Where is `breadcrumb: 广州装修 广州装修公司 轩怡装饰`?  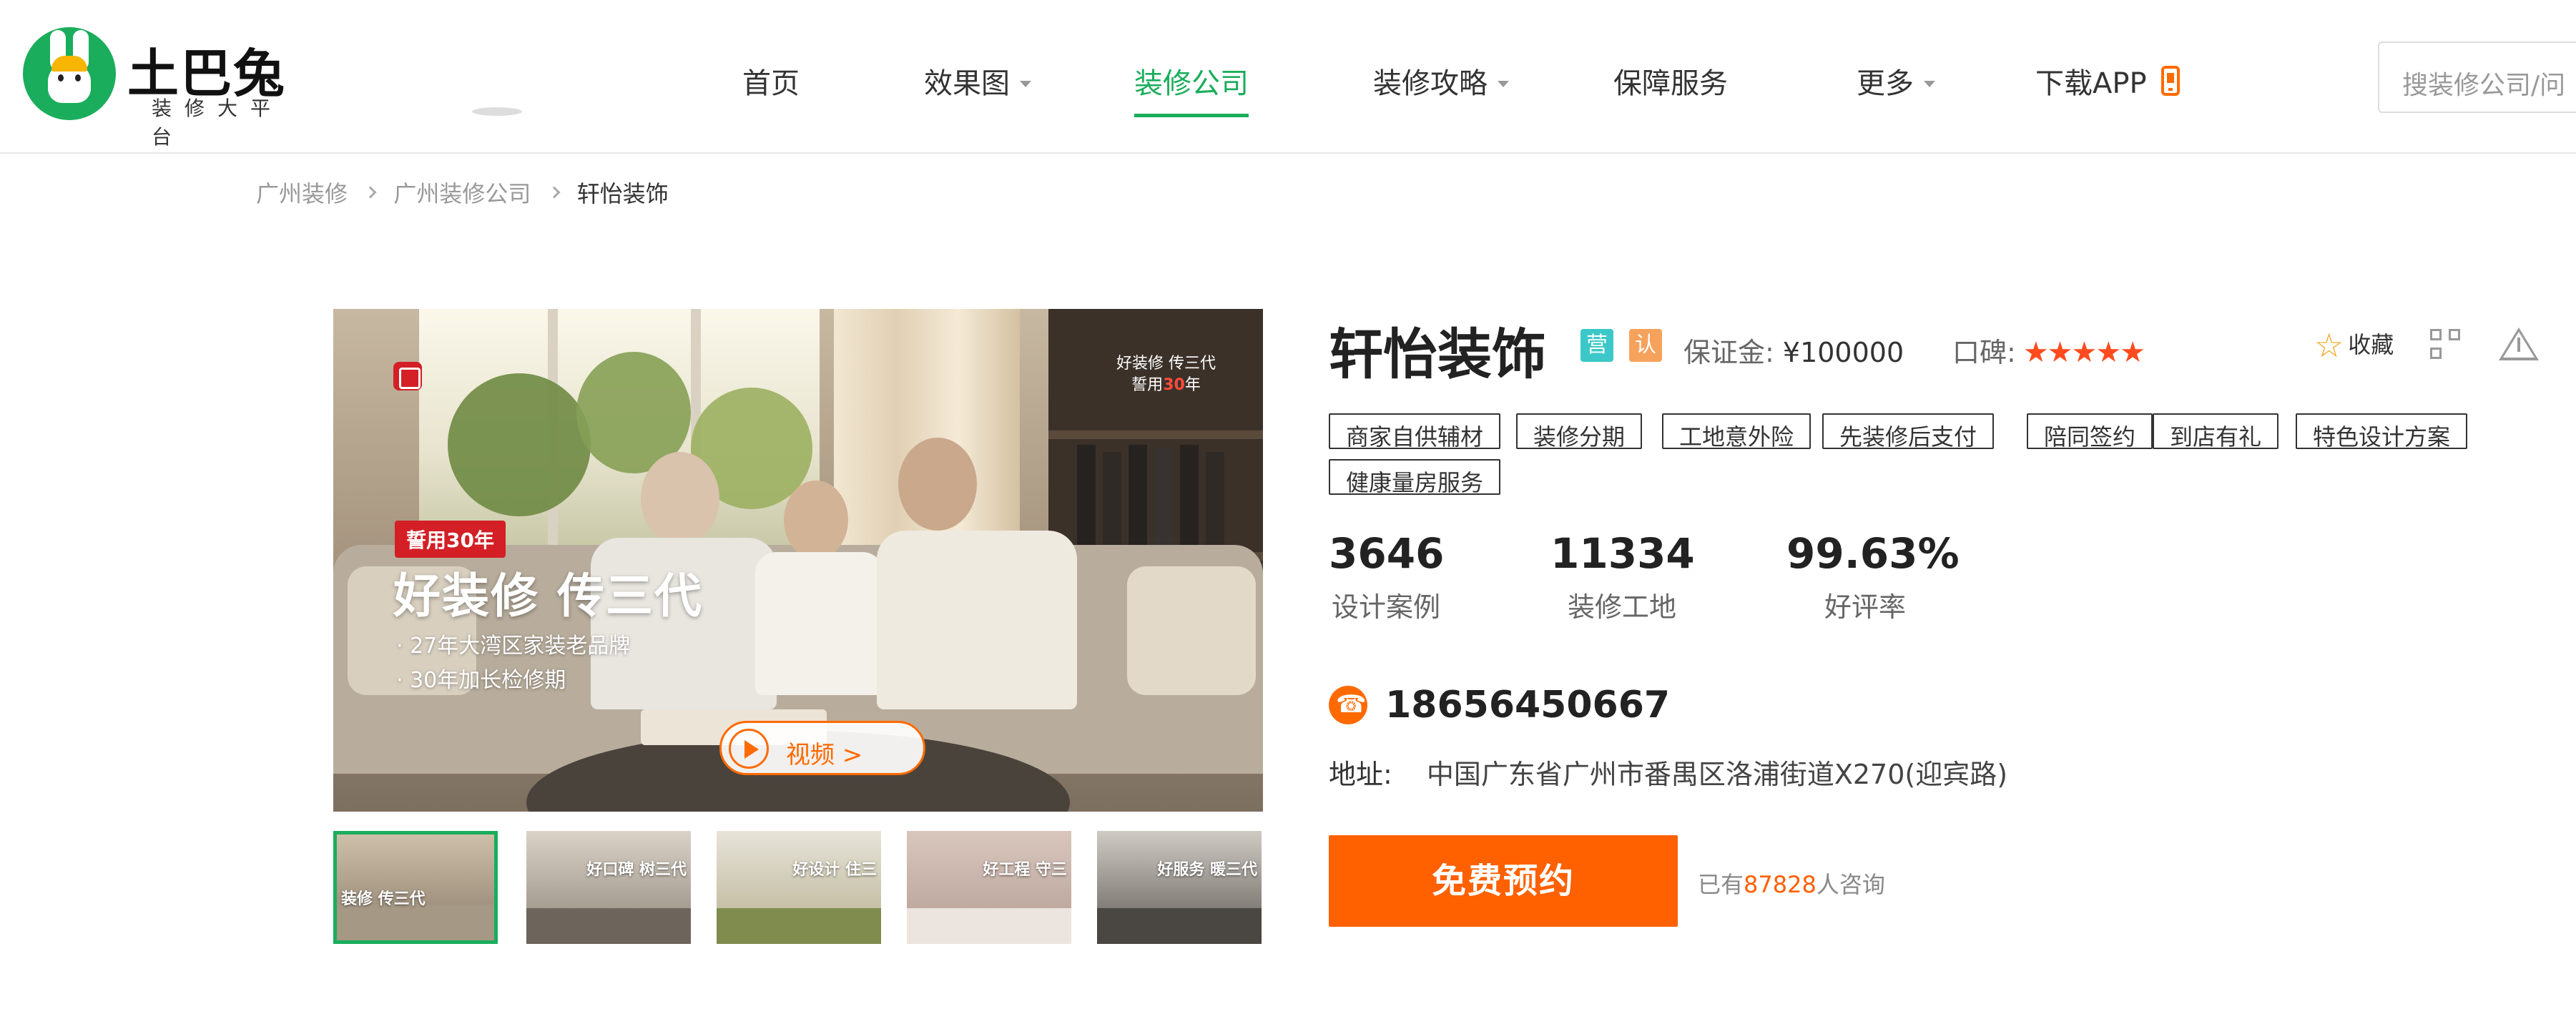
breadcrumb: 广州装修 广州装修公司 轩怡装饰 is located at coordinates (462, 192).